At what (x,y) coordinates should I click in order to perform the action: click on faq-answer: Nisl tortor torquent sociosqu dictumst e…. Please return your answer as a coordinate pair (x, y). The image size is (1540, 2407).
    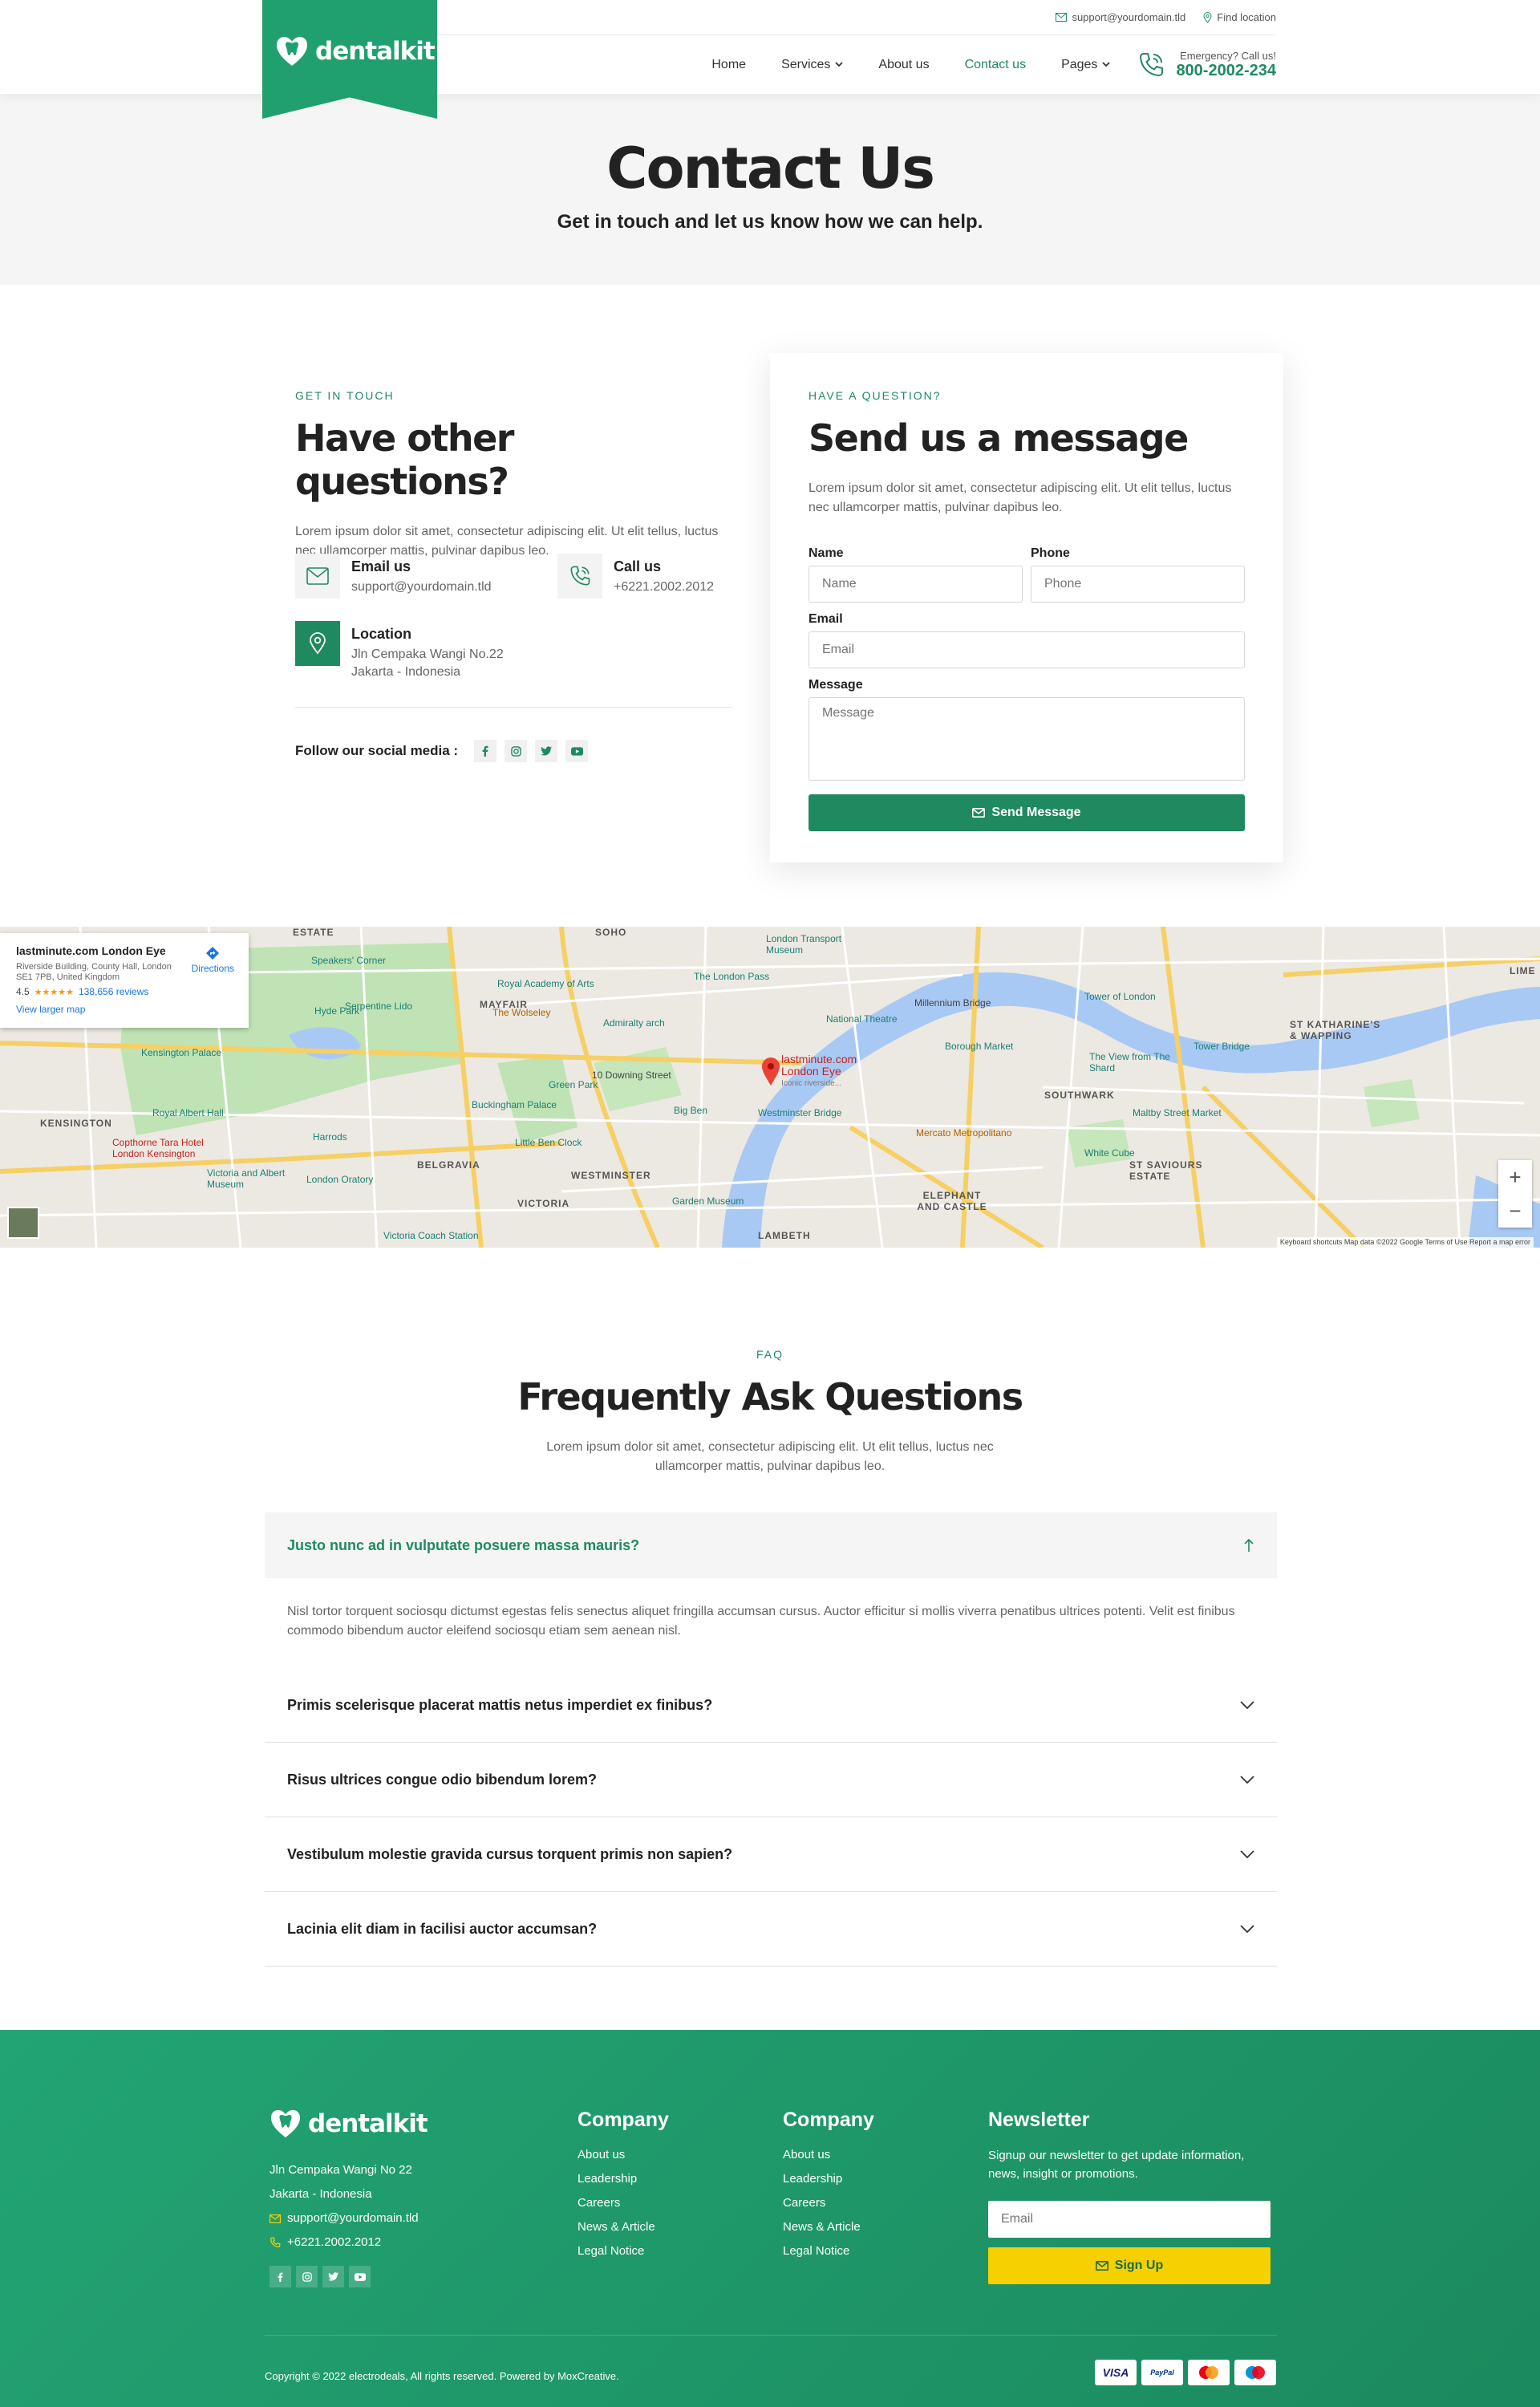
    Looking at the image, I should click on (761, 1621).